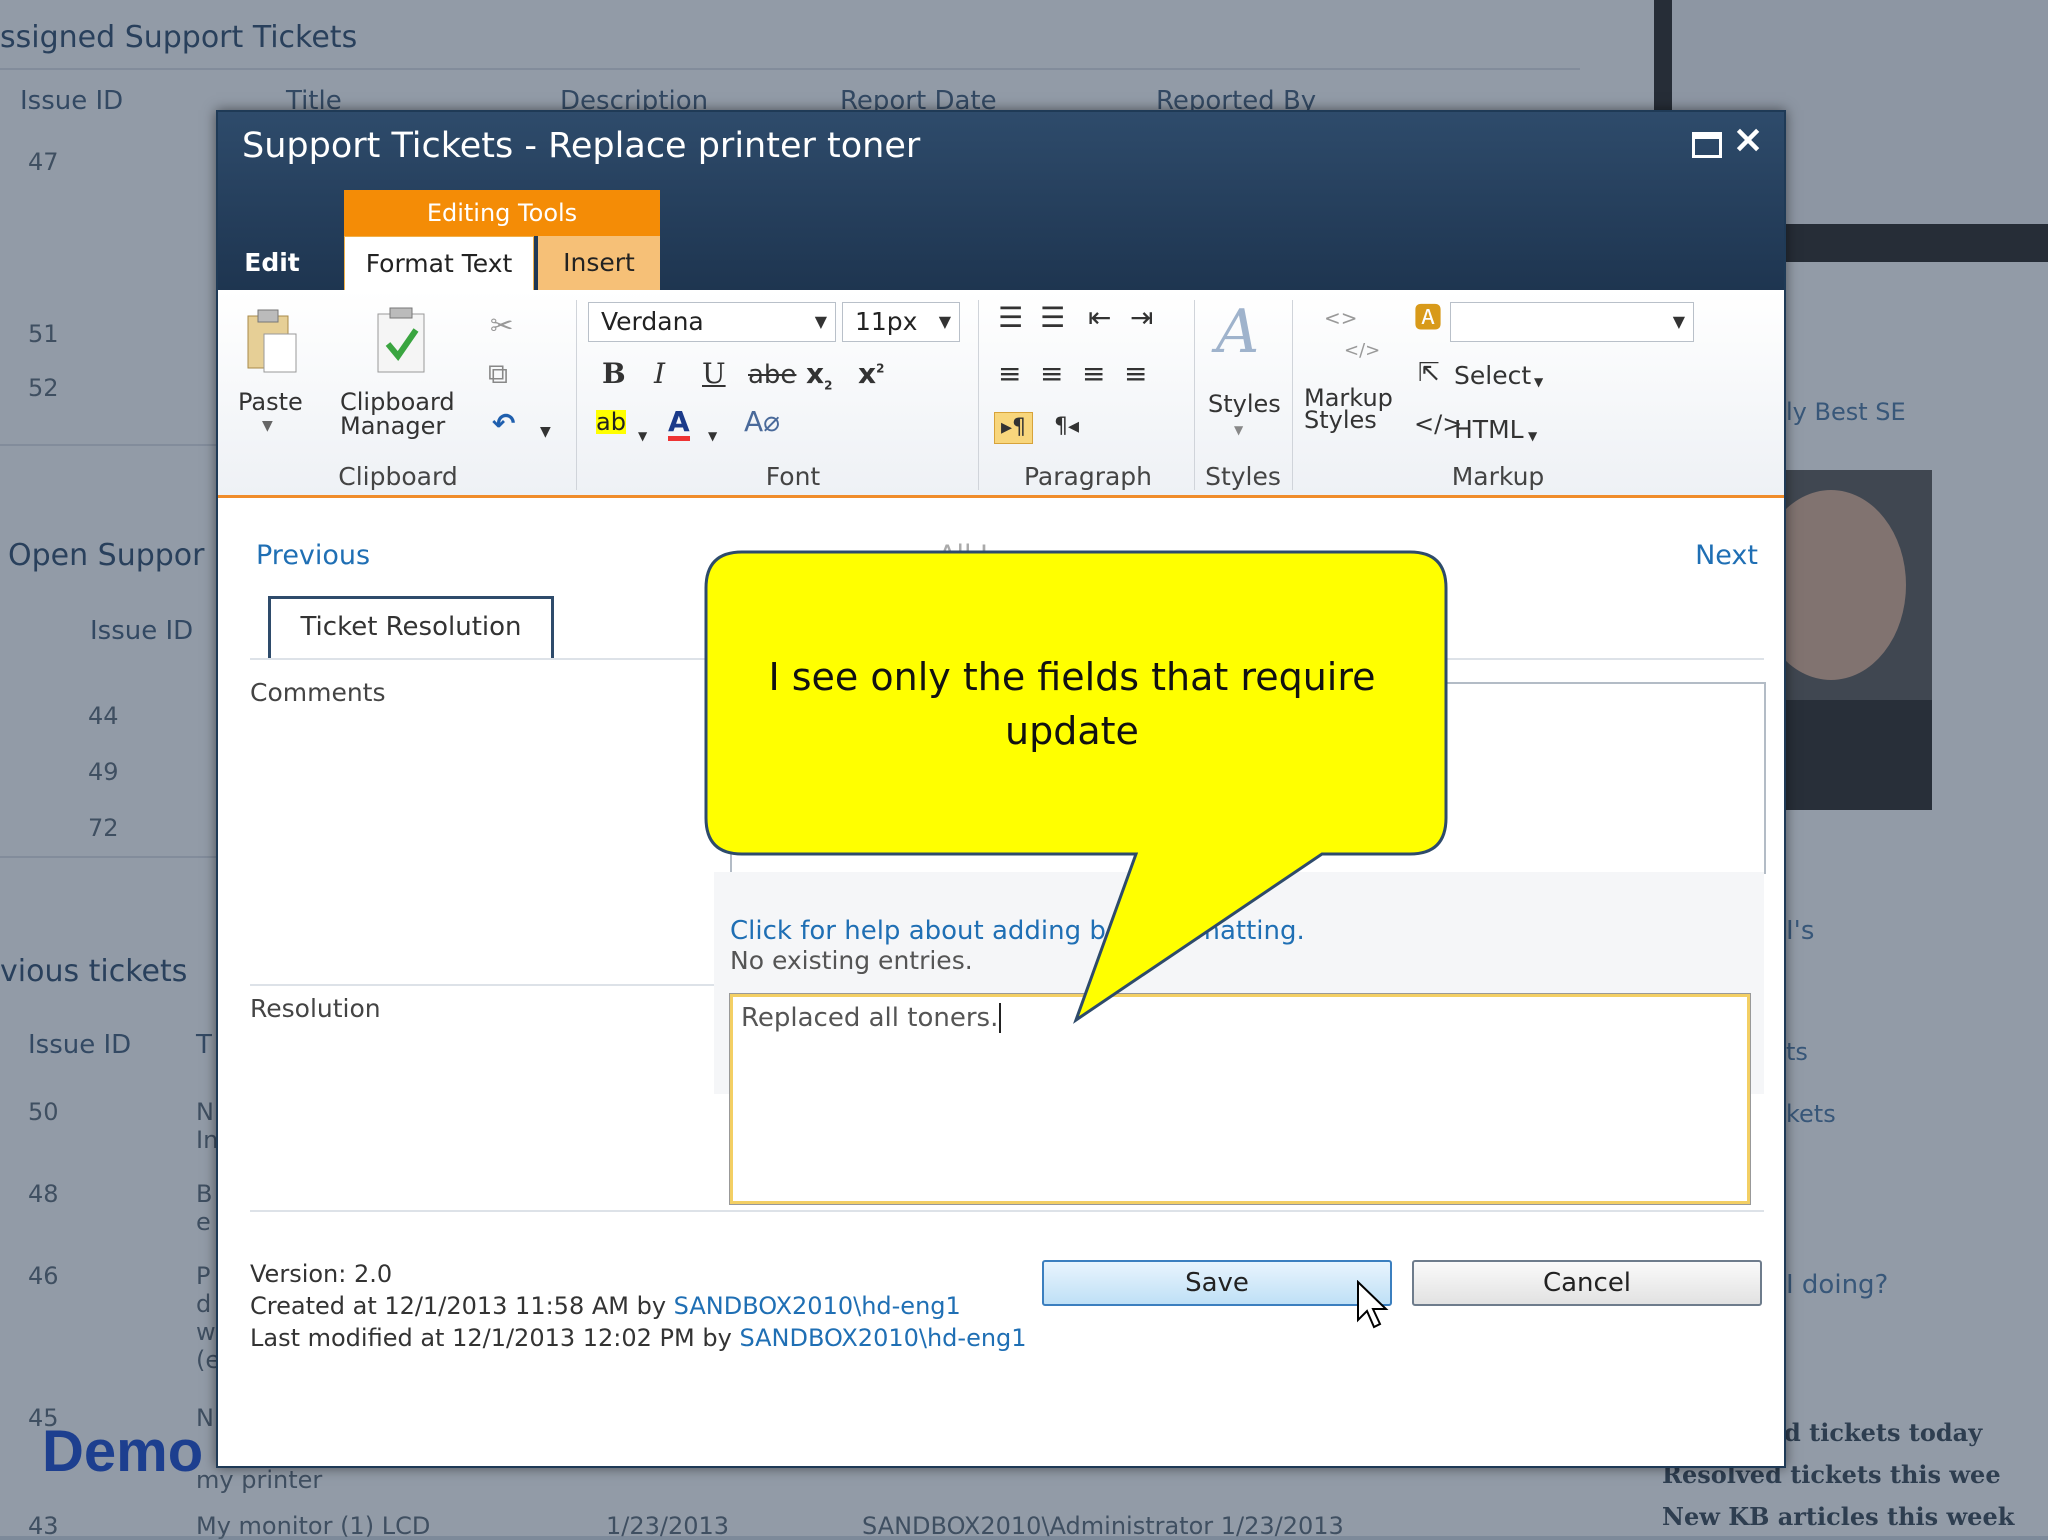 Image resolution: width=2048 pixels, height=1540 pixels. Describe the element at coordinates (1498, 476) in the screenshot. I see `markup-group-label: Markup` at that location.